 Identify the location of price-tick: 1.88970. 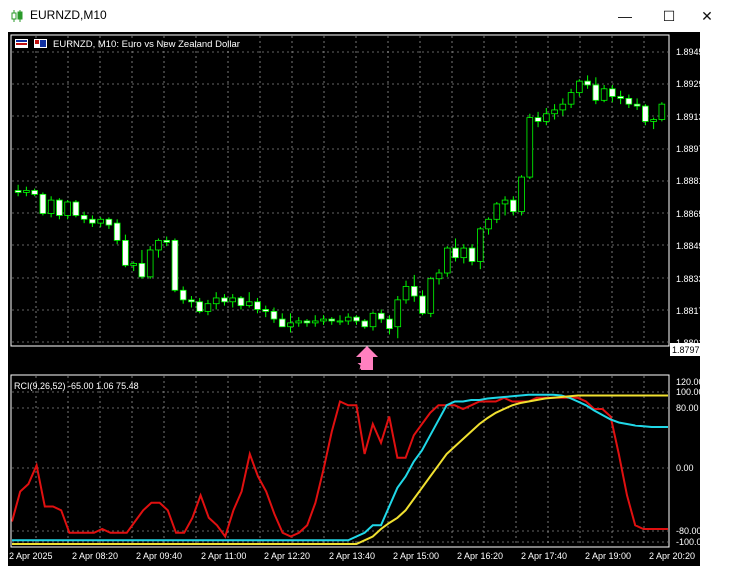
(688, 149).